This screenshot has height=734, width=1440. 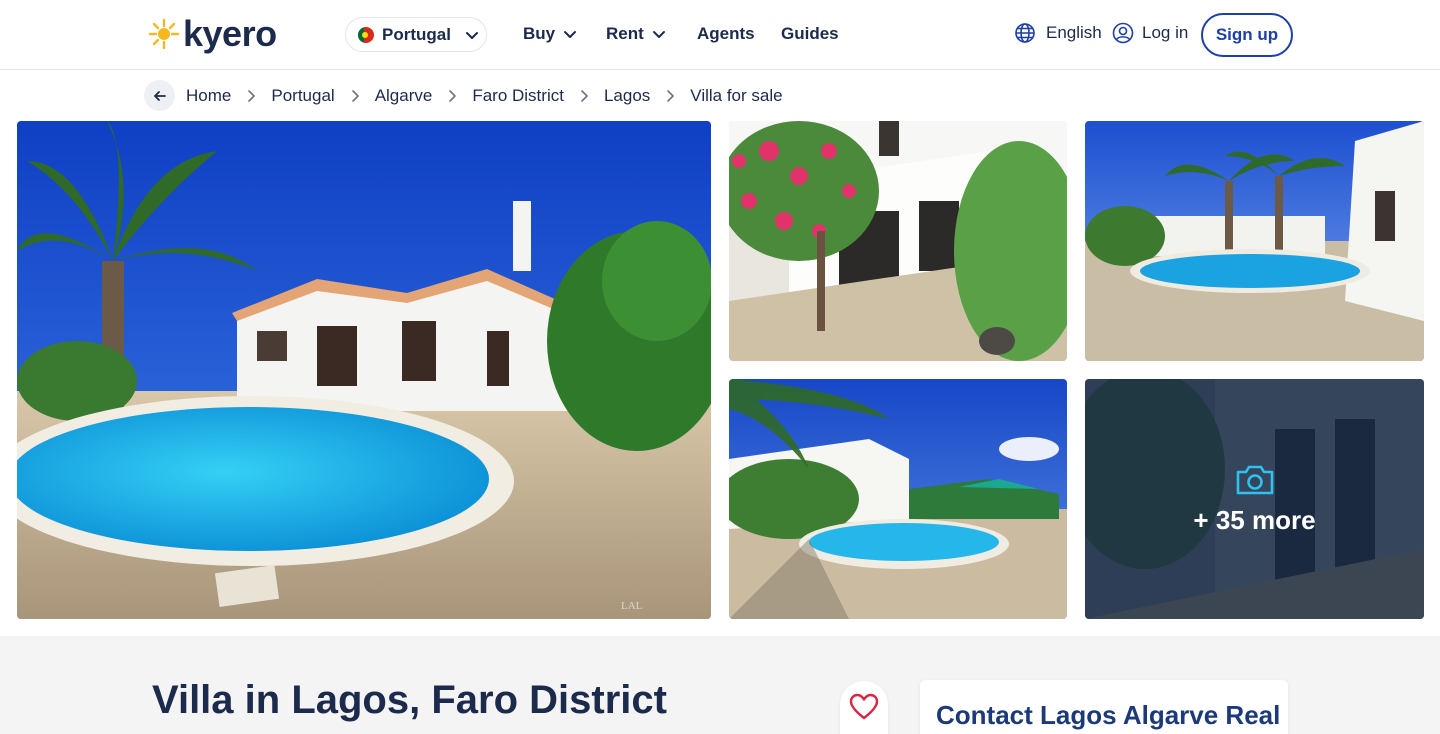 I want to click on breadcrumb-home: Home, so click(x=208, y=96).